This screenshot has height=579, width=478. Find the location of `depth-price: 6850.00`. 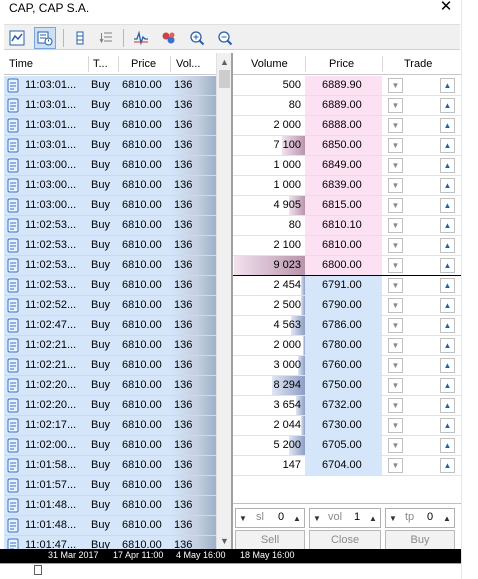

depth-price: 6850.00 is located at coordinates (343, 145).